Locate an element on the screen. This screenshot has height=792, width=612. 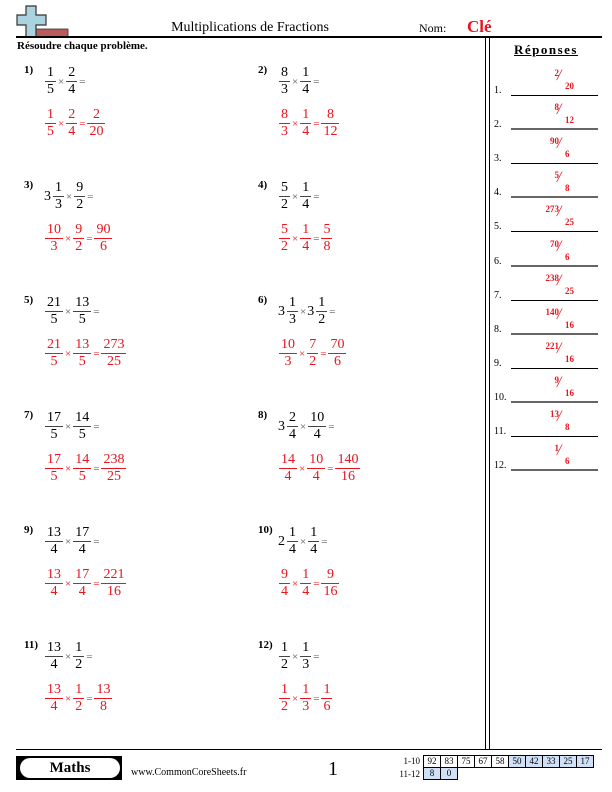
answer-expression: 1 2 × 1 3 = 1 6 is located at coordinates (305, 698).